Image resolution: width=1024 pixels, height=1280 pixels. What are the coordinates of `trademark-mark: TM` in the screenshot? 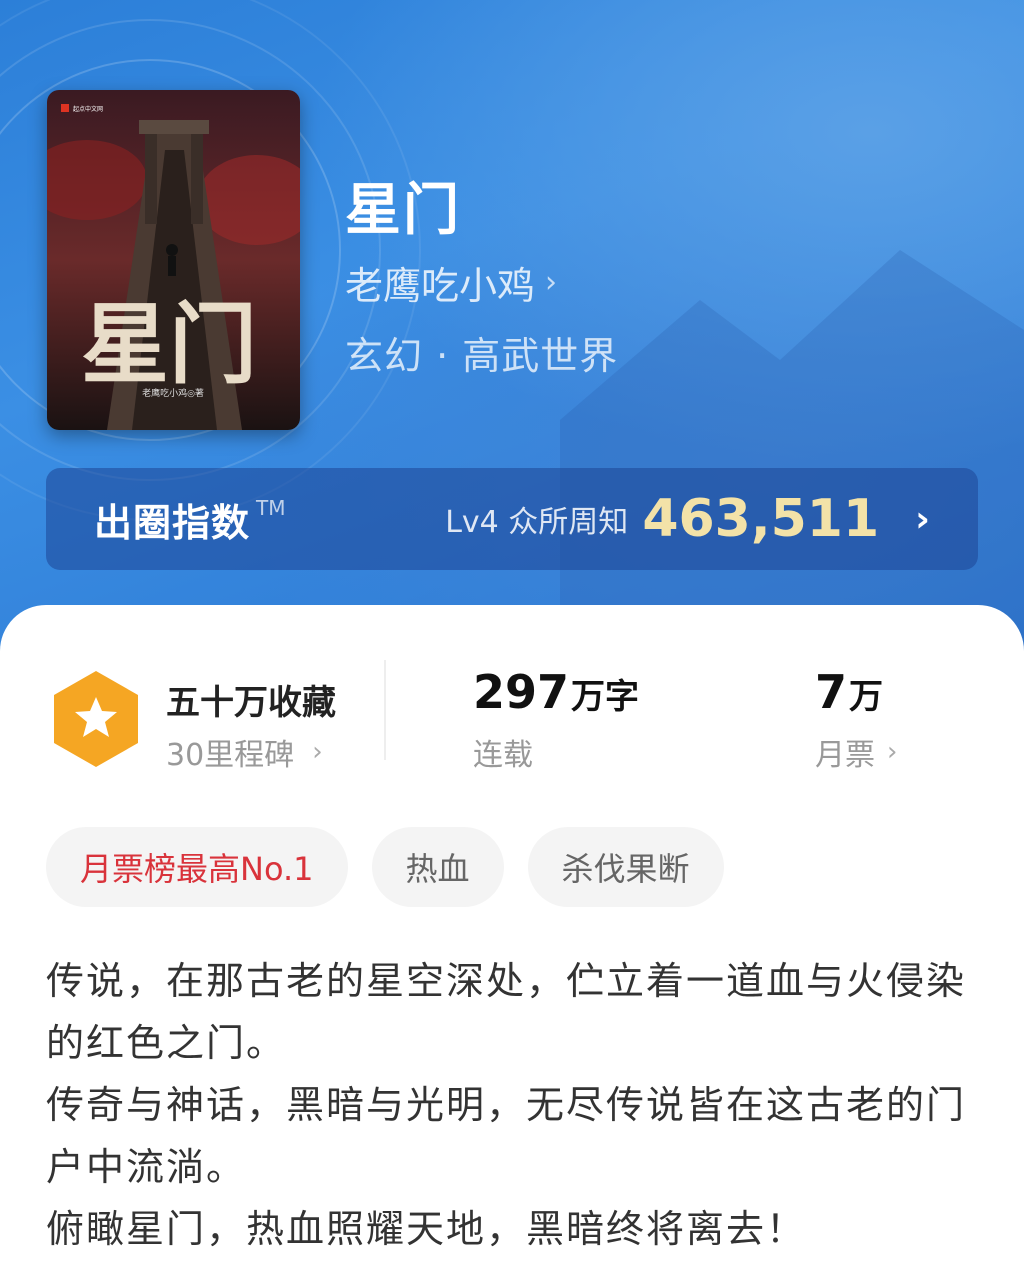 It's located at (271, 507).